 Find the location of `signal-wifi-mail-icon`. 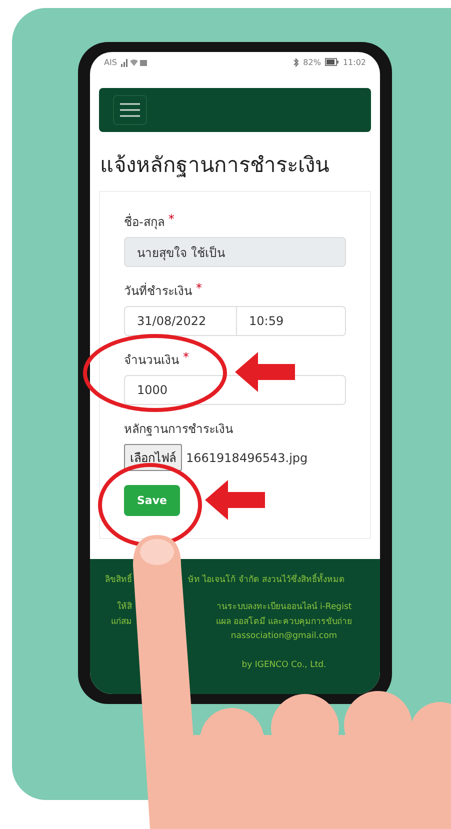

signal-wifi-mail-icon is located at coordinates (133, 62).